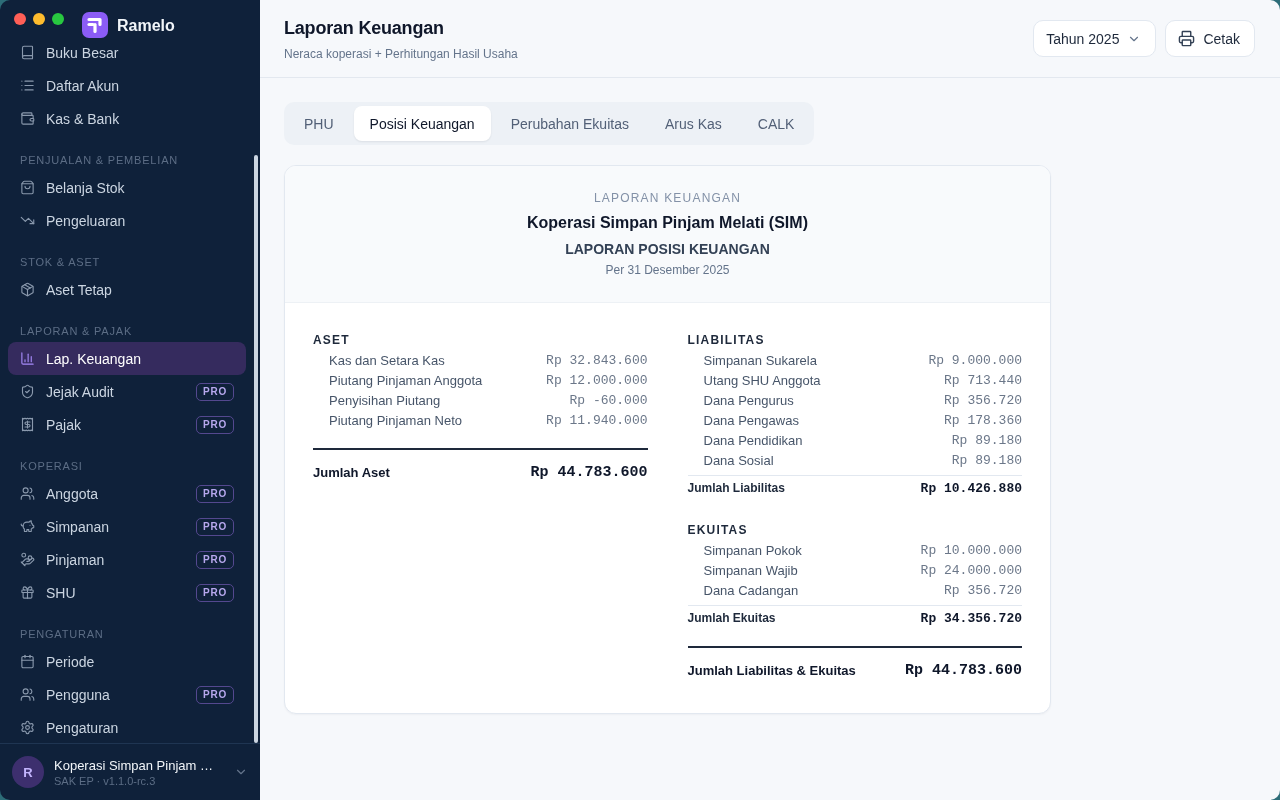 This screenshot has width=1280, height=800. Describe the element at coordinates (127, 391) in the screenshot. I see `sidebar-item: Jejak Audit PRO` at that location.